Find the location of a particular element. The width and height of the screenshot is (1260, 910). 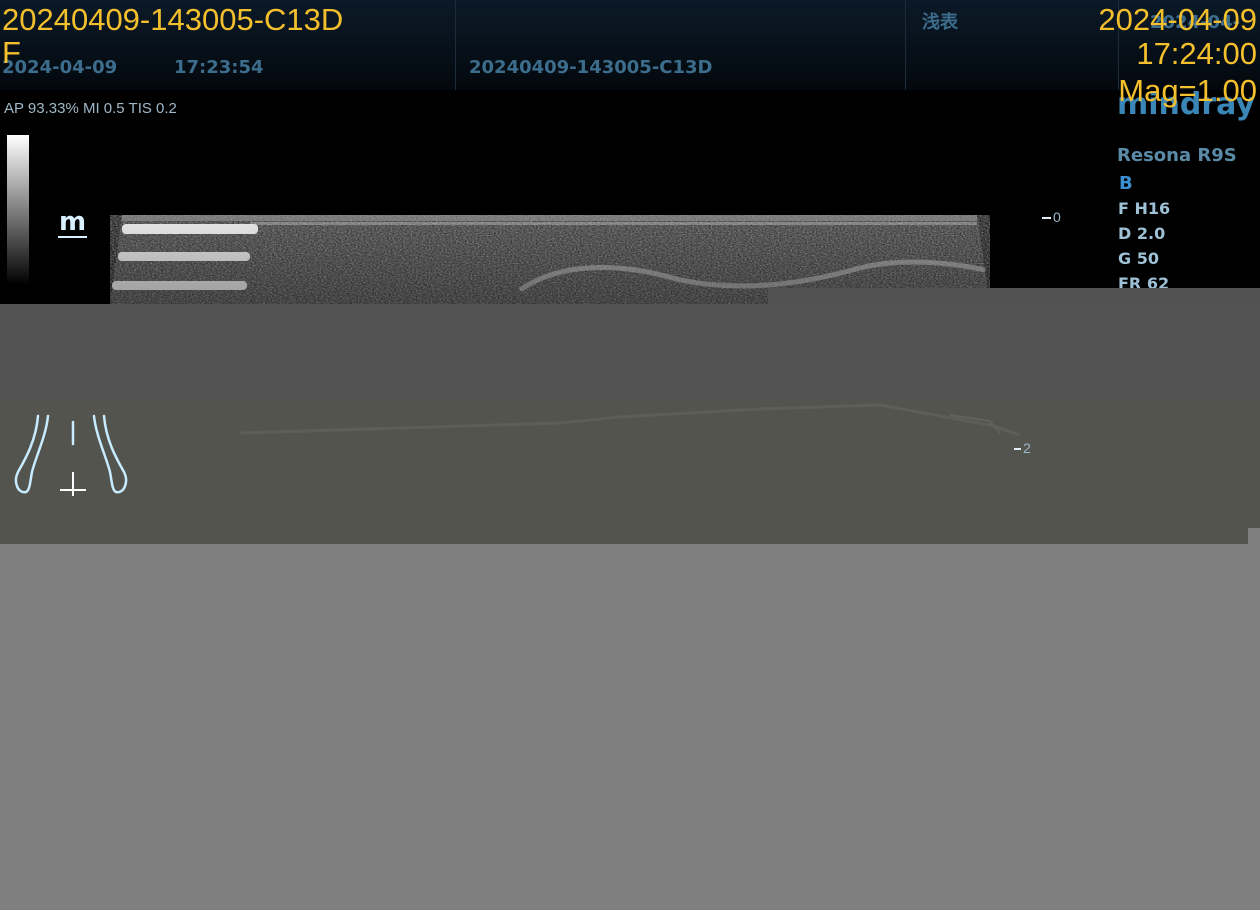

ultrasound-image is located at coordinates (550, 259).